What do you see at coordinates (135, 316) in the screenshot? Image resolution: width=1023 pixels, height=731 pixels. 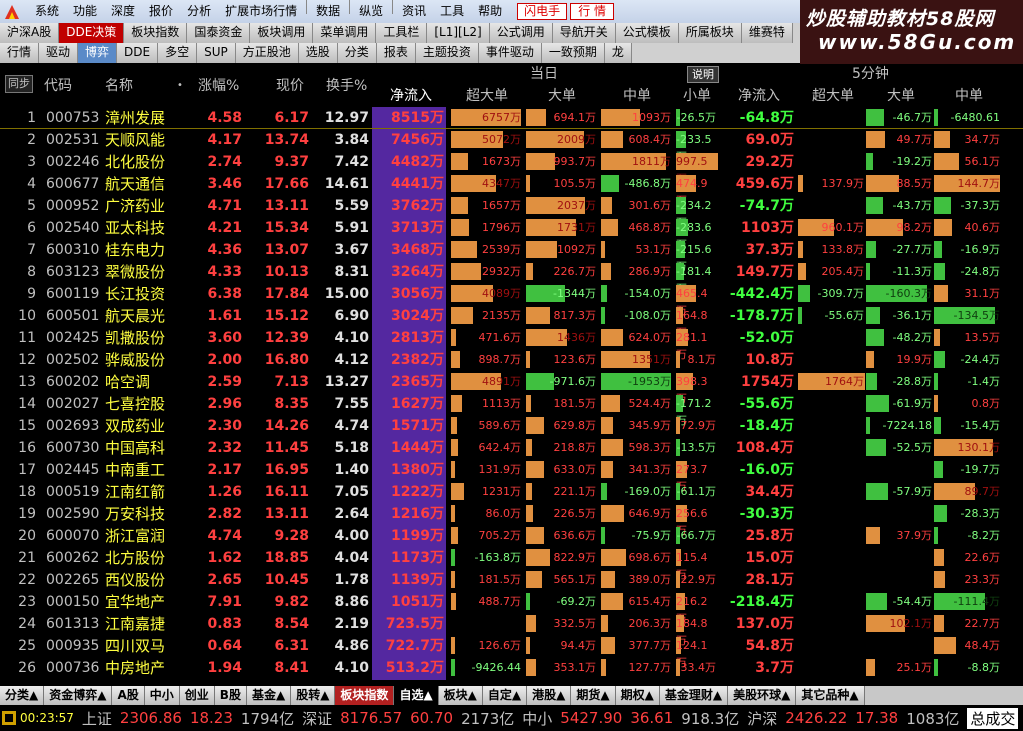 I see `stock-name: 航天晨光` at bounding box center [135, 316].